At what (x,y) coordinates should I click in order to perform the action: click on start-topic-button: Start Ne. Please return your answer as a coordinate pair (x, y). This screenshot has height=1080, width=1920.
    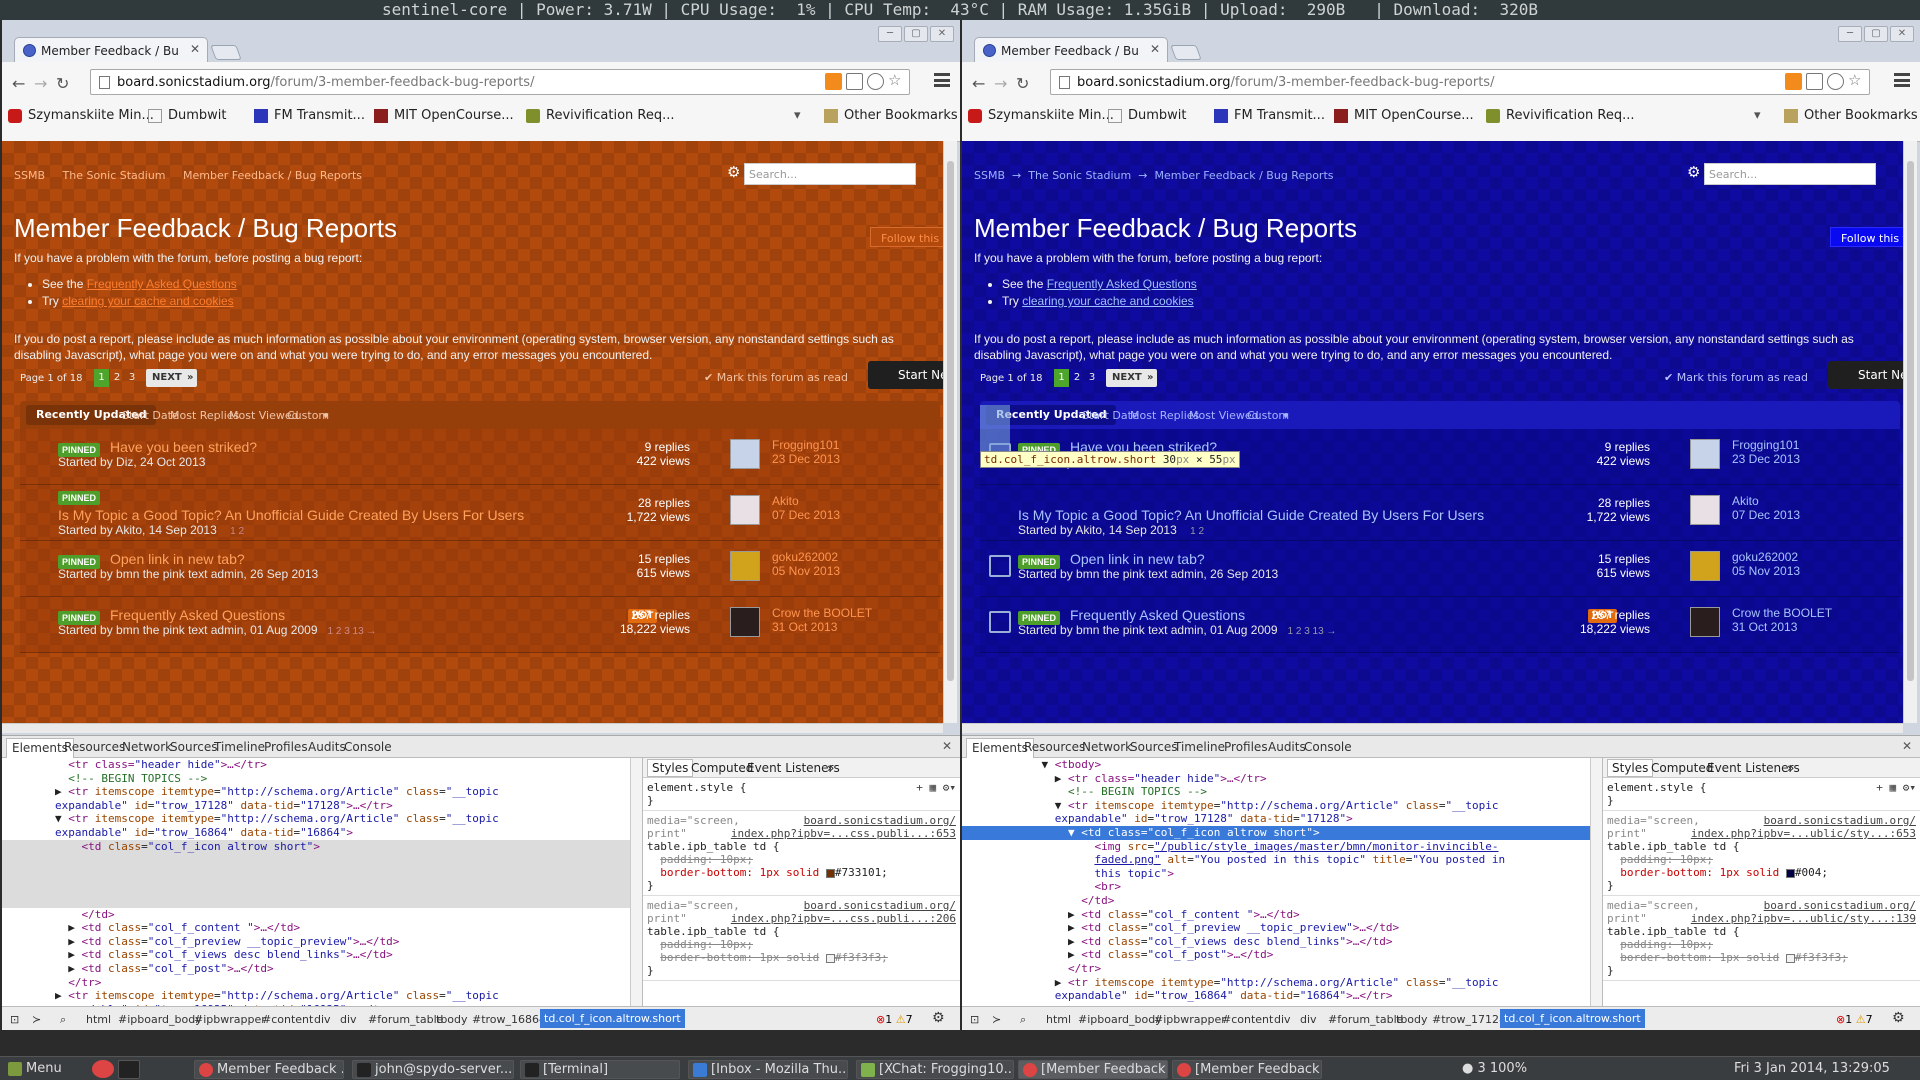
    Looking at the image, I should click on (1865, 375).